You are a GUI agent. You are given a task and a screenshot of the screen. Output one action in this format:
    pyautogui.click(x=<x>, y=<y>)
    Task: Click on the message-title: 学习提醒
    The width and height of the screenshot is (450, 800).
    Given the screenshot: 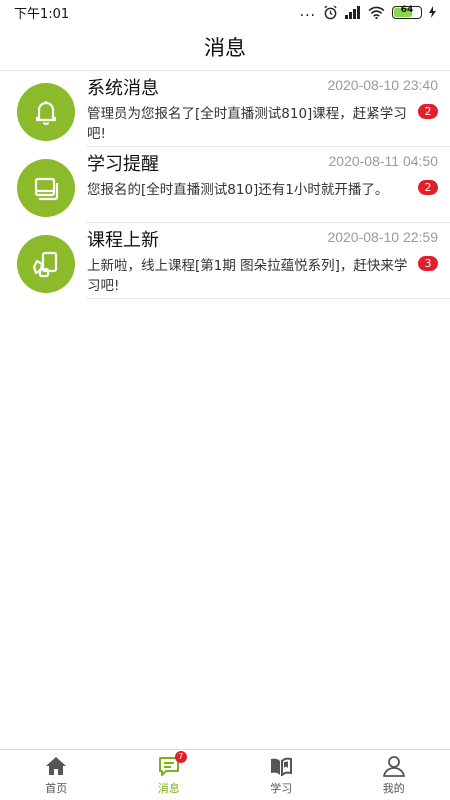 What is the action you would take?
    pyautogui.click(x=123, y=164)
    